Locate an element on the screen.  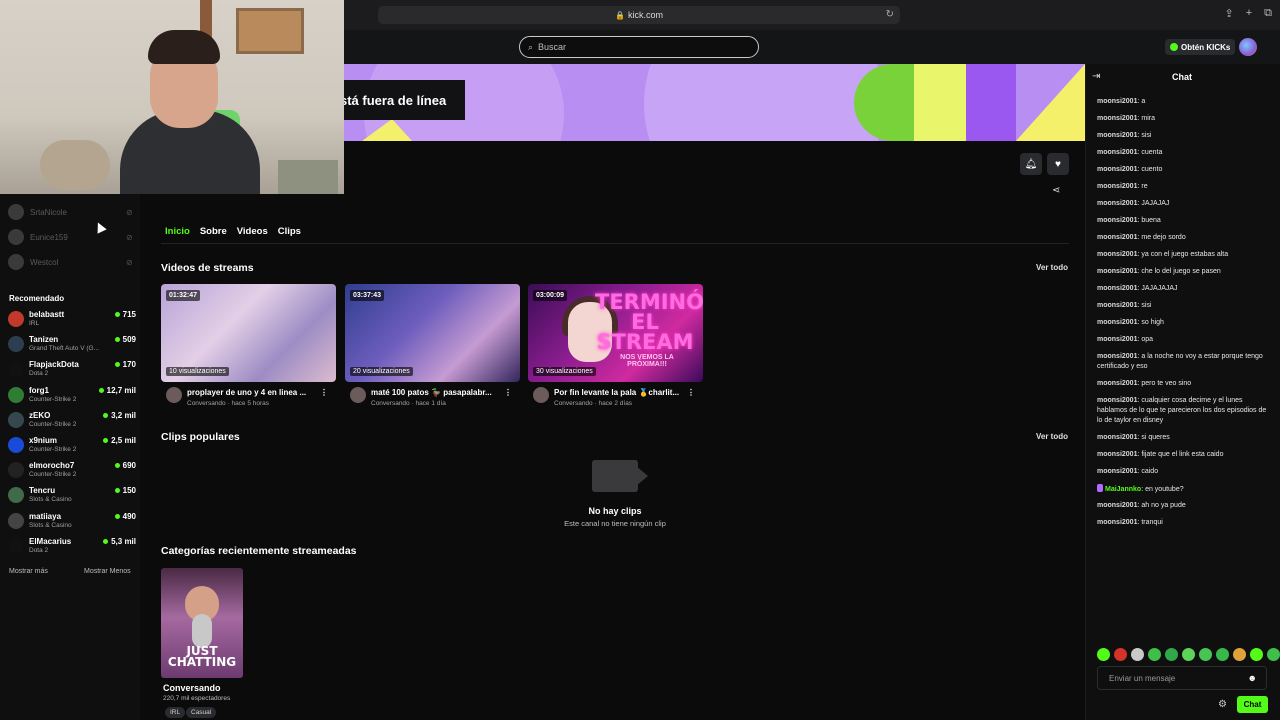
chat-text: JAJAJAJ is located at coordinates (1155, 203).